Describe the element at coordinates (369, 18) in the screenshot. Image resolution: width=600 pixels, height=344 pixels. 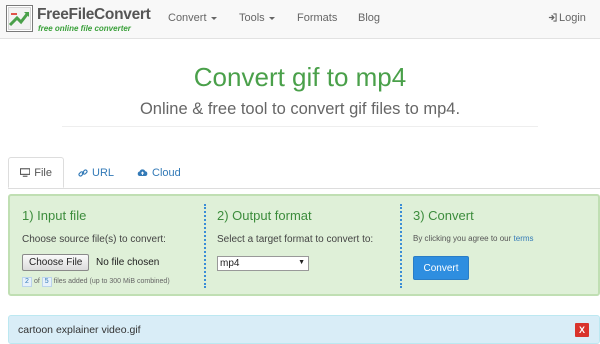
I see `nav-blog-link: Blog` at that location.